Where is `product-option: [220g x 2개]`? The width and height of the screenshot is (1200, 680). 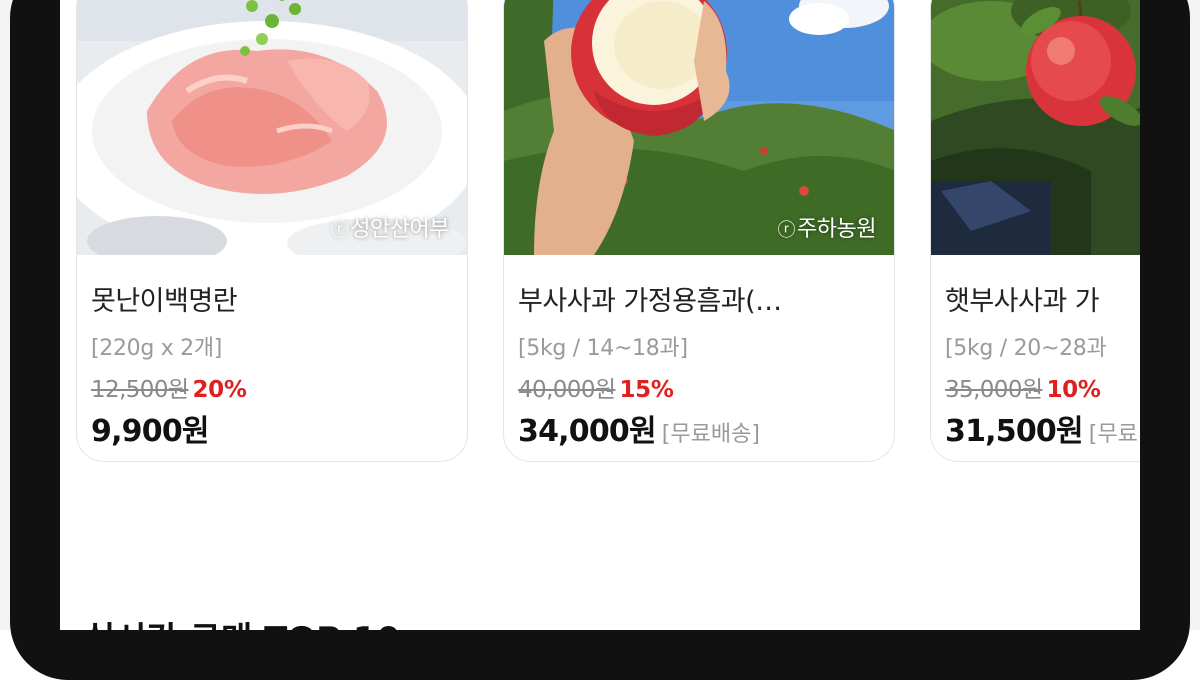
product-option: [220g x 2개] is located at coordinates (157, 348).